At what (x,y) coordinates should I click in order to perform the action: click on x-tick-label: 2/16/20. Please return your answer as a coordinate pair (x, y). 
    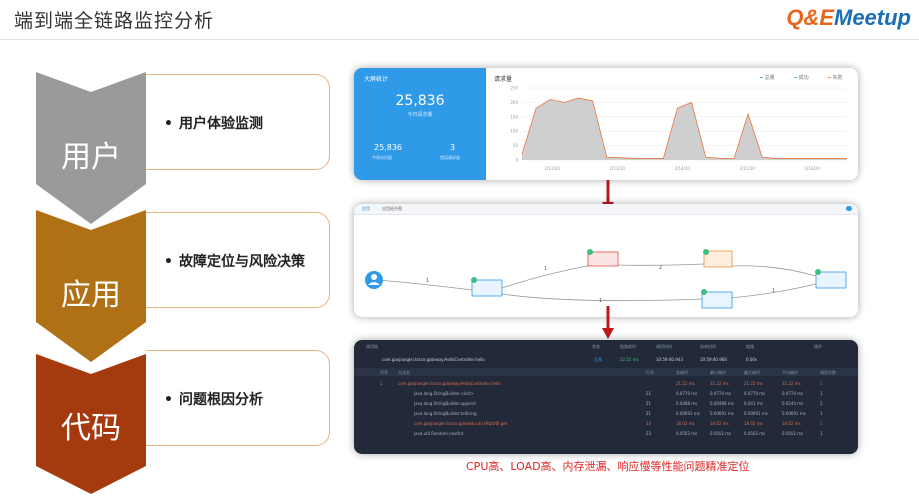
    Looking at the image, I should click on (813, 168).